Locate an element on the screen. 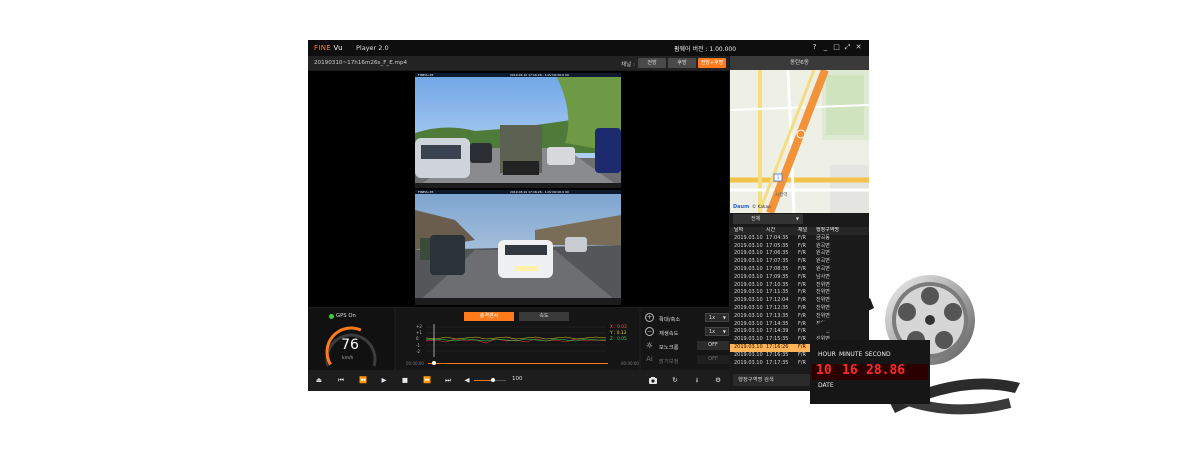  volume-value: 100 is located at coordinates (517, 379).